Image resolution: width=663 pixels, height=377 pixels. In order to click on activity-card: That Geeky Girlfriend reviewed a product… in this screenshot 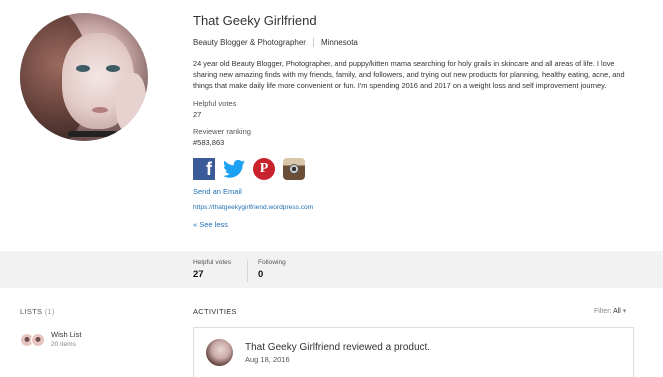, I will do `click(413, 352)`.